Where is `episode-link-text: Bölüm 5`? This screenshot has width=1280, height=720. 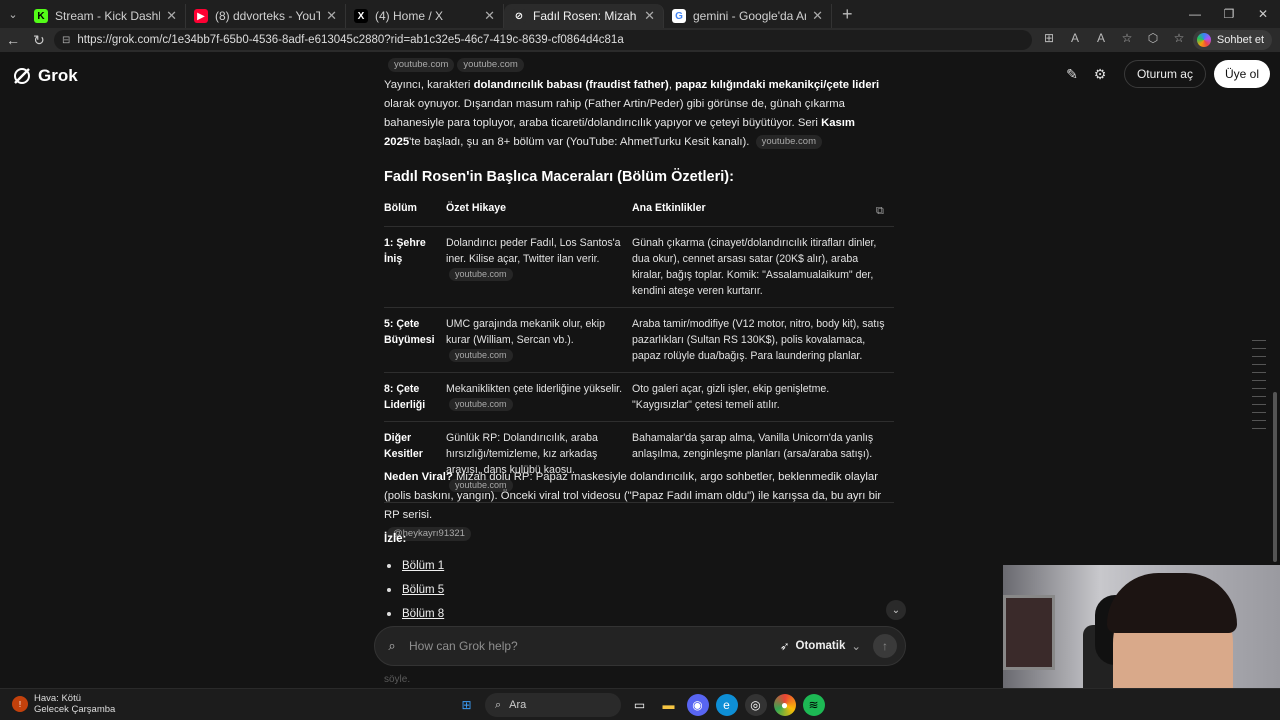 episode-link-text: Bölüm 5 is located at coordinates (423, 589).